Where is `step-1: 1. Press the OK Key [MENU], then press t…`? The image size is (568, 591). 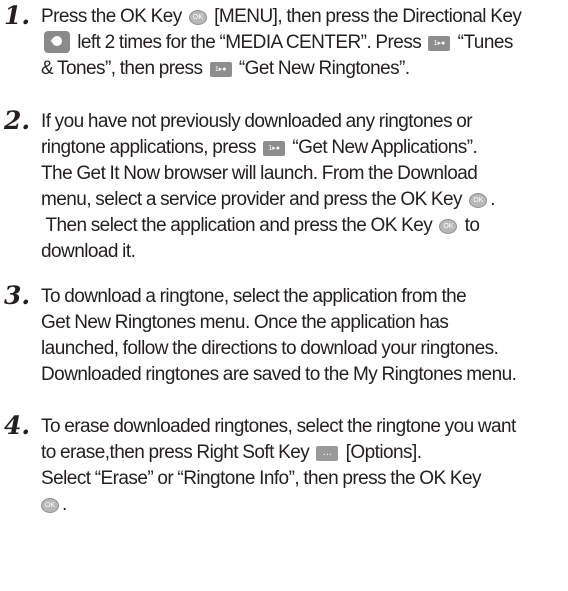 step-1: 1. Press the OK Key [MENU], then press t… is located at coordinates (283, 41).